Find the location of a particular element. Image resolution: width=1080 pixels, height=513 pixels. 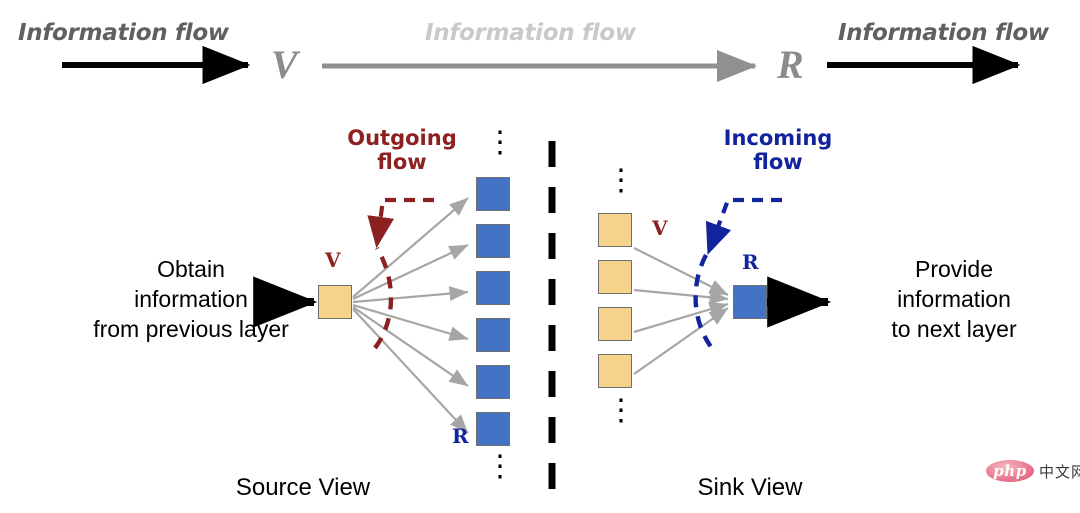

outgoing-flow-callout: Outgoing flow is located at coordinates (402, 150).